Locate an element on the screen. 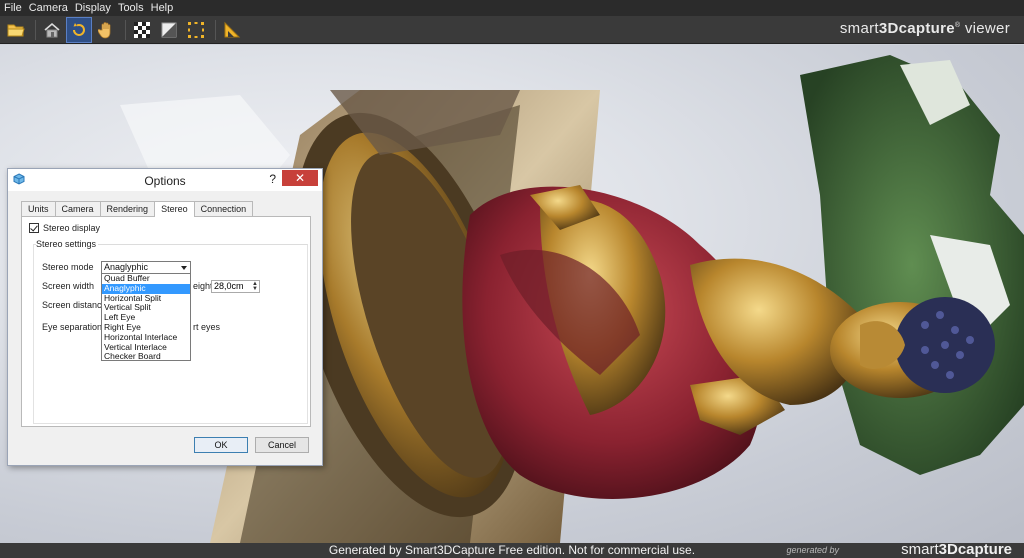 This screenshot has height=558, width=1024. cancel-button: Cancel is located at coordinates (282, 445).